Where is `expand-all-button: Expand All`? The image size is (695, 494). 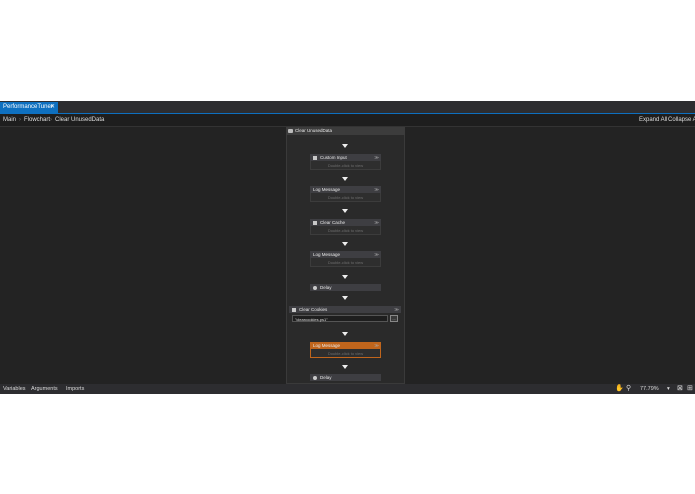 expand-all-button: Expand All is located at coordinates (653, 120).